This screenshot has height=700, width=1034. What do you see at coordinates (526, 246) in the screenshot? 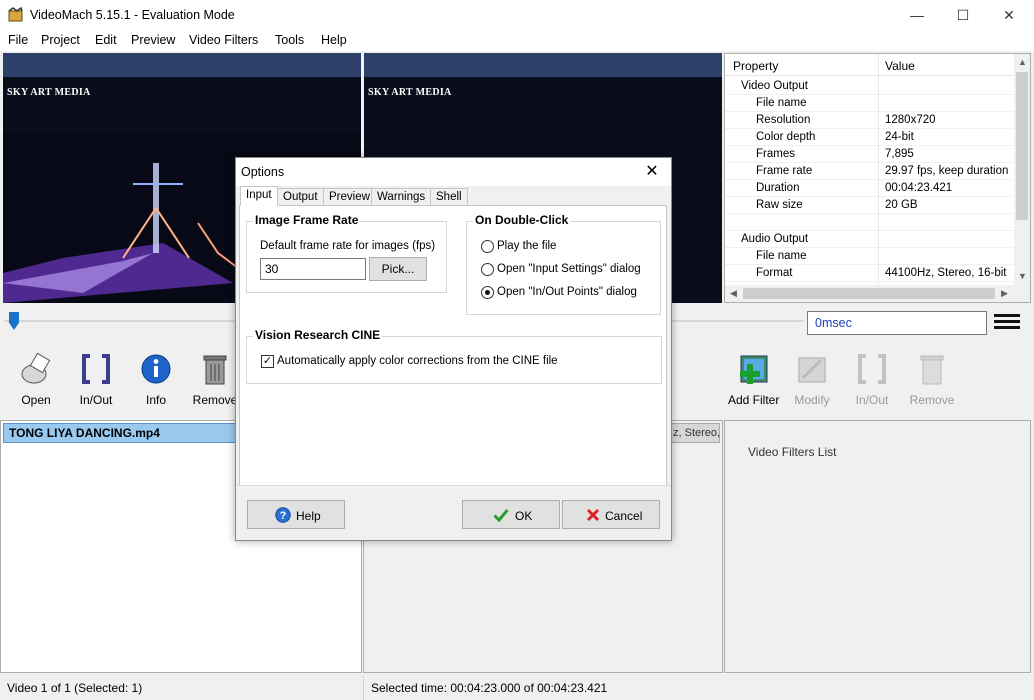
I see `option-label: Play the file` at bounding box center [526, 246].